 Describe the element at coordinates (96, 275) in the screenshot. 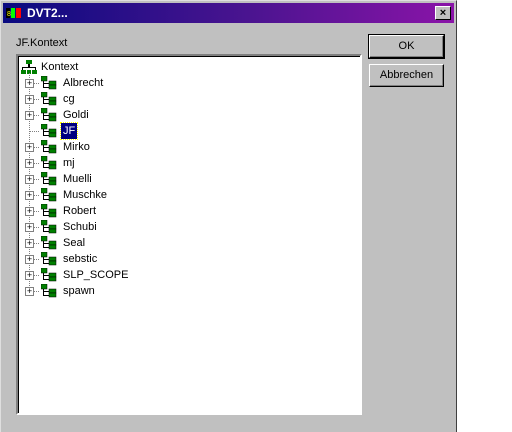

I see `tree-item-label: SLP_SCOPE` at that location.